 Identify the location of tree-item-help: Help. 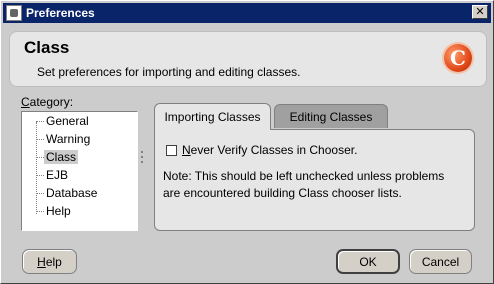
(54, 211).